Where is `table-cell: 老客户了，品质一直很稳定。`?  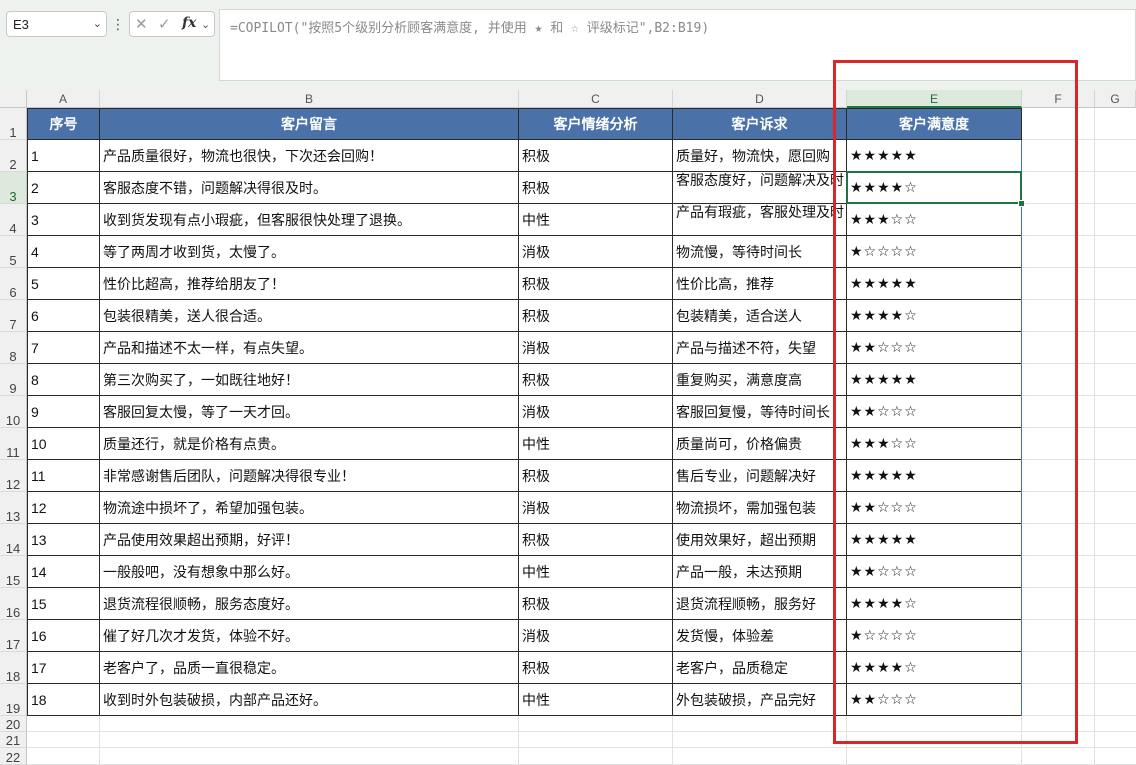
table-cell: 老客户了，品质一直很稳定。 is located at coordinates (309, 668).